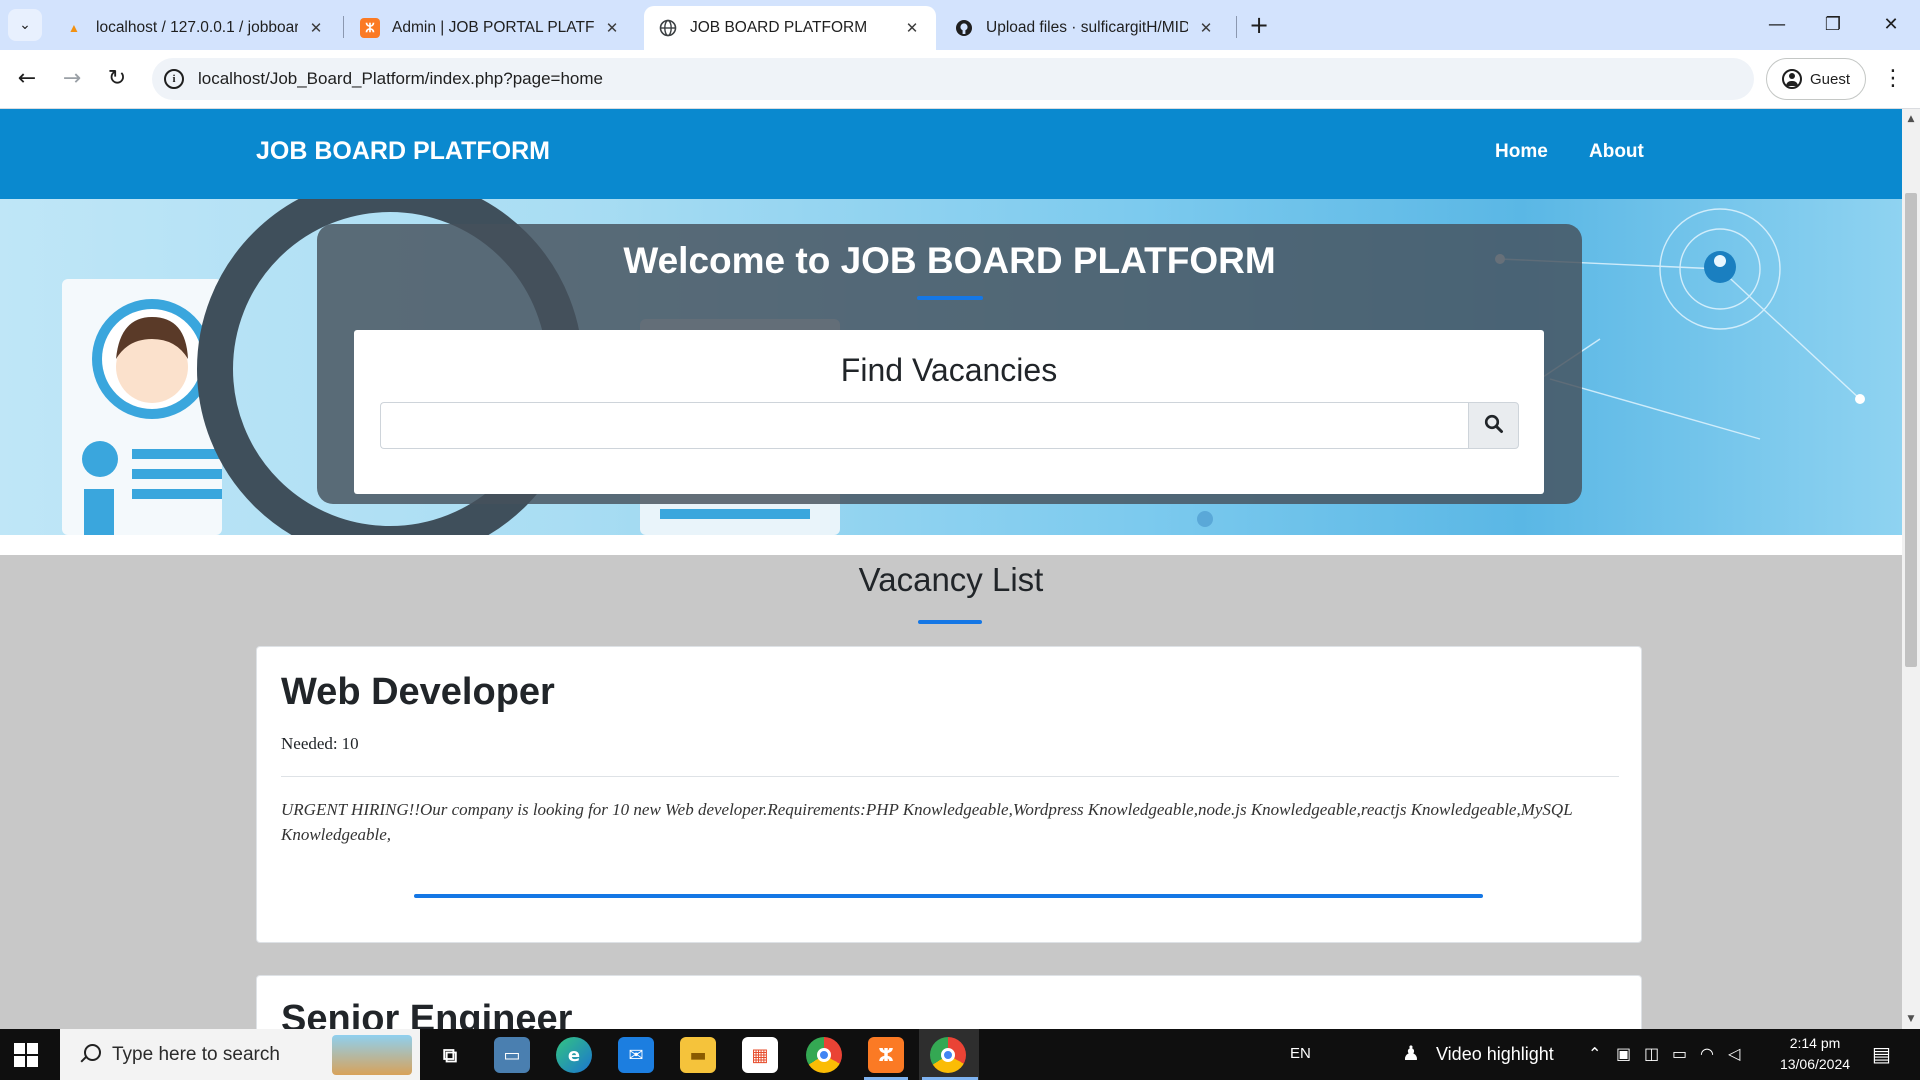 Image resolution: width=1920 pixels, height=1080 pixels. Describe the element at coordinates (1881, 1054) in the screenshot. I see `notification-icon: ▤` at that location.